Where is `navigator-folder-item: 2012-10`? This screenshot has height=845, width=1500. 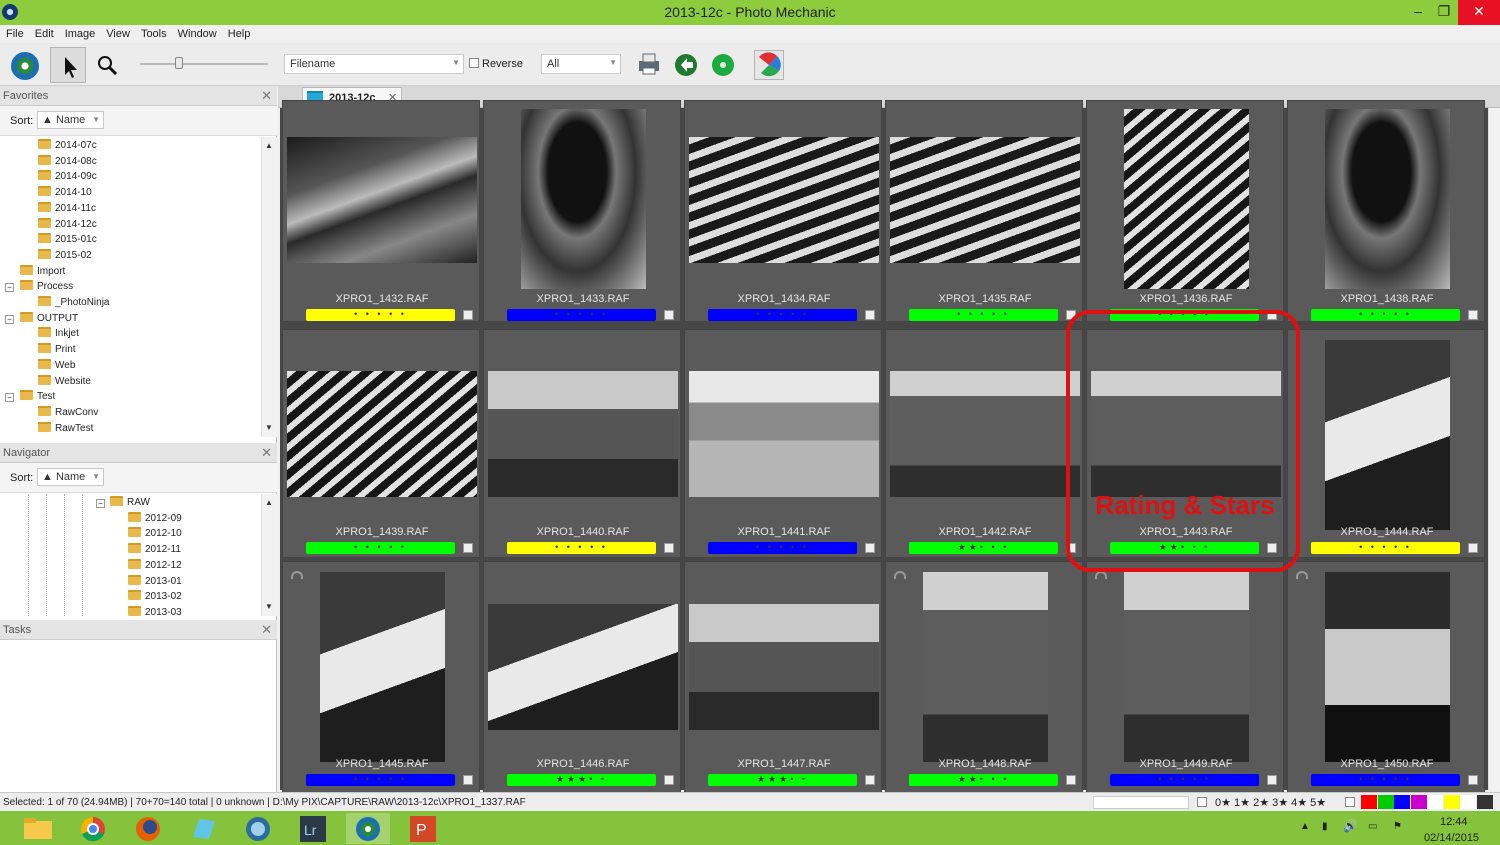
navigator-folder-item: 2012-10 is located at coordinates (155, 534).